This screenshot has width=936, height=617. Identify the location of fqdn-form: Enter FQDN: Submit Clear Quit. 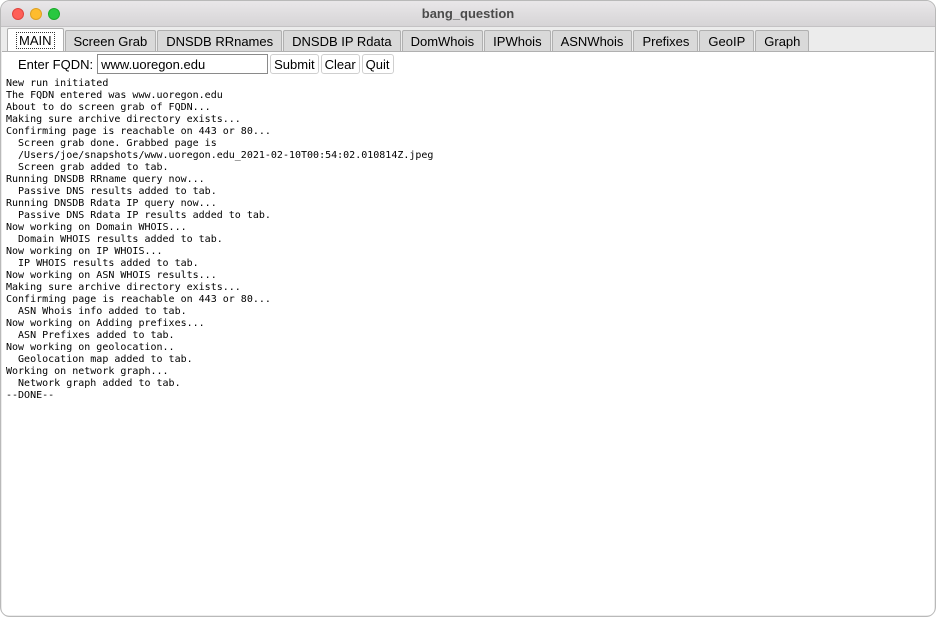
(206, 64).